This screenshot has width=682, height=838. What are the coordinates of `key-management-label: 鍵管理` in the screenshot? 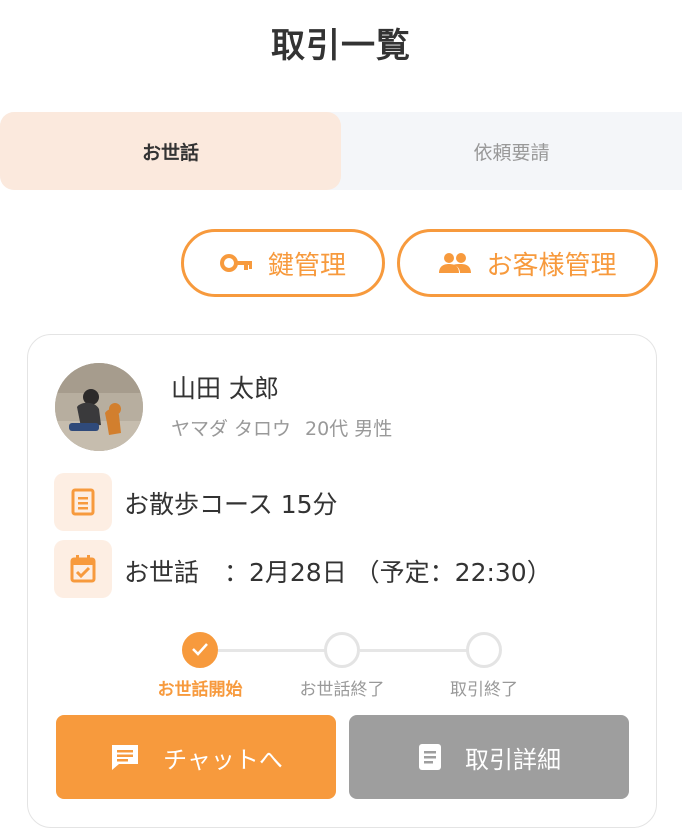 It's located at (306, 265).